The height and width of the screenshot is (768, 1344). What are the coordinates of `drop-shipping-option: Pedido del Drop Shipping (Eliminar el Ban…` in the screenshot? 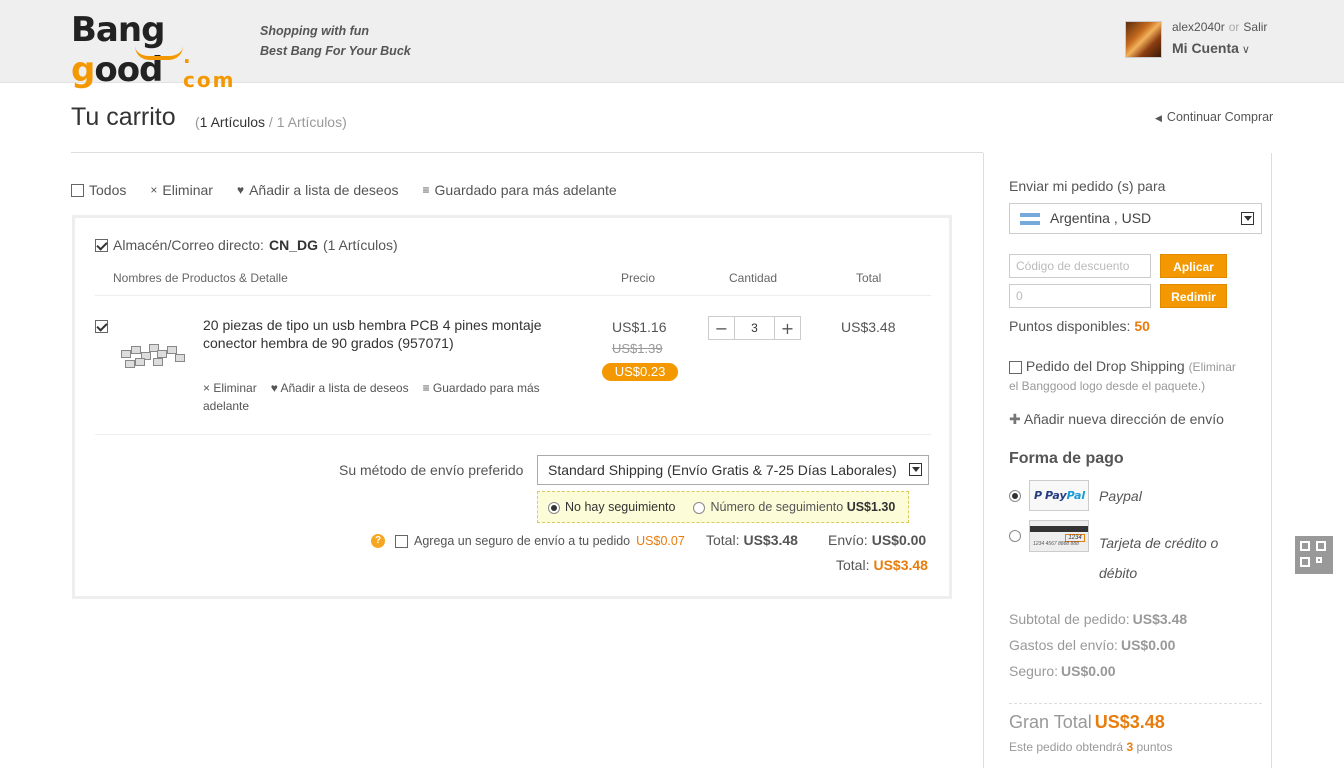 It's located at (1122, 375).